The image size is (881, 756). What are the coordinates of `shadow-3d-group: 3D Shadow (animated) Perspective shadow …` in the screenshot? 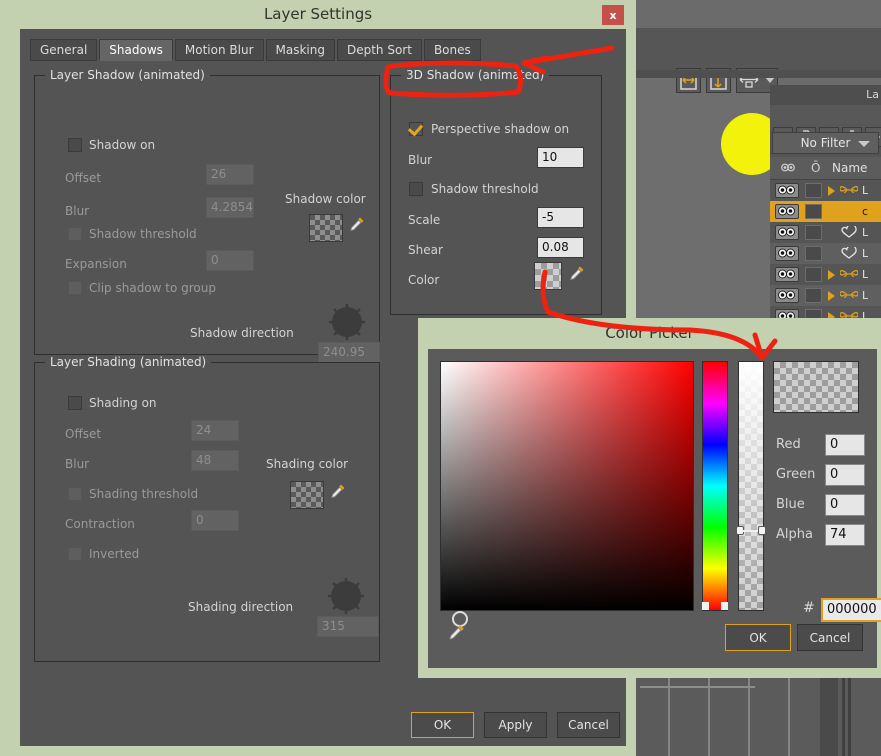 It's located at (496, 191).